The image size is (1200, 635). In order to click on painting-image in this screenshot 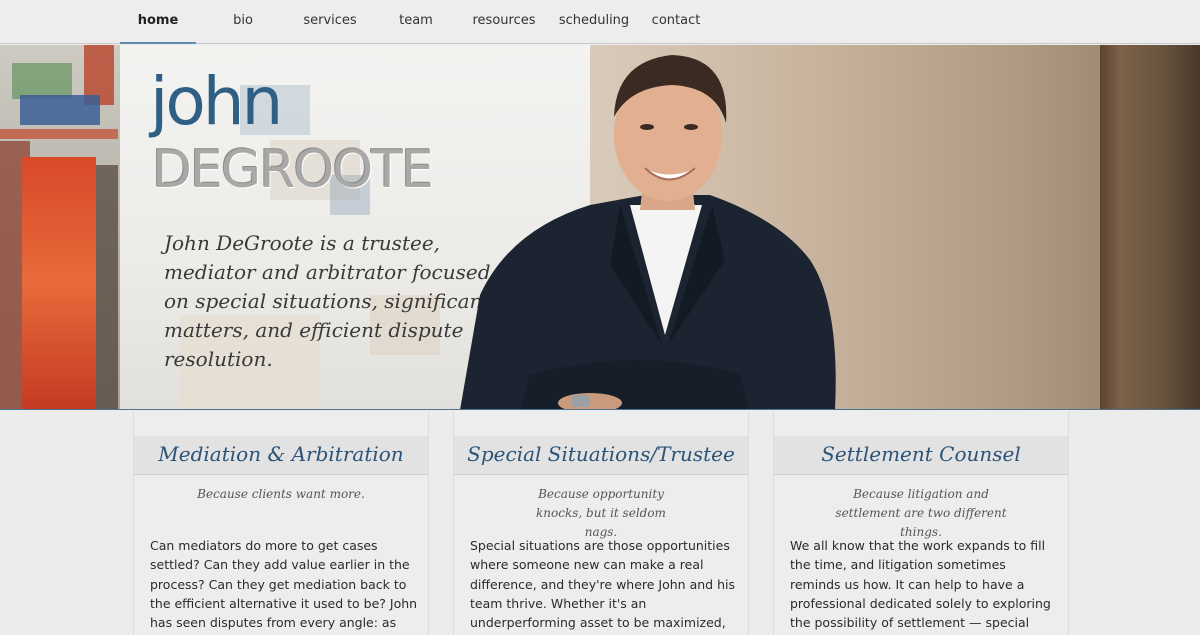, I will do `click(61, 227)`.